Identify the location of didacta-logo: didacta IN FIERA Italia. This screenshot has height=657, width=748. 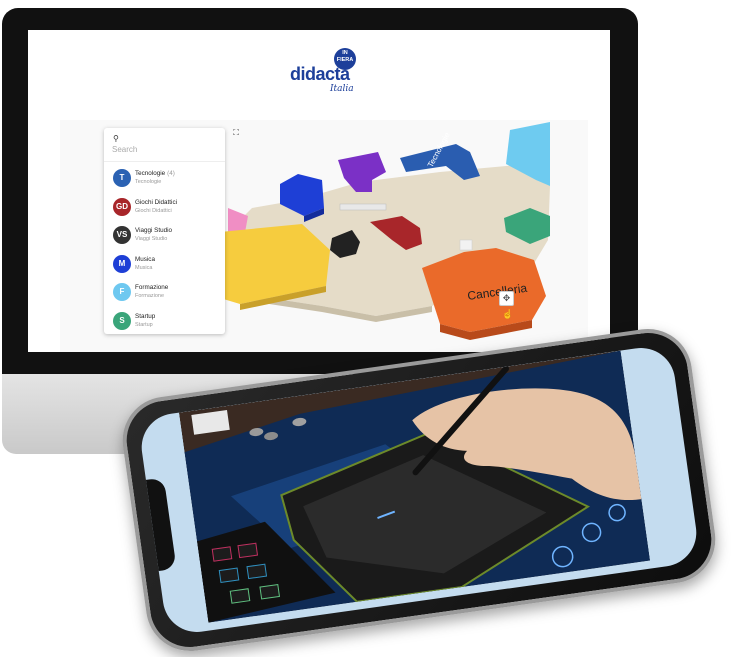
(330, 71).